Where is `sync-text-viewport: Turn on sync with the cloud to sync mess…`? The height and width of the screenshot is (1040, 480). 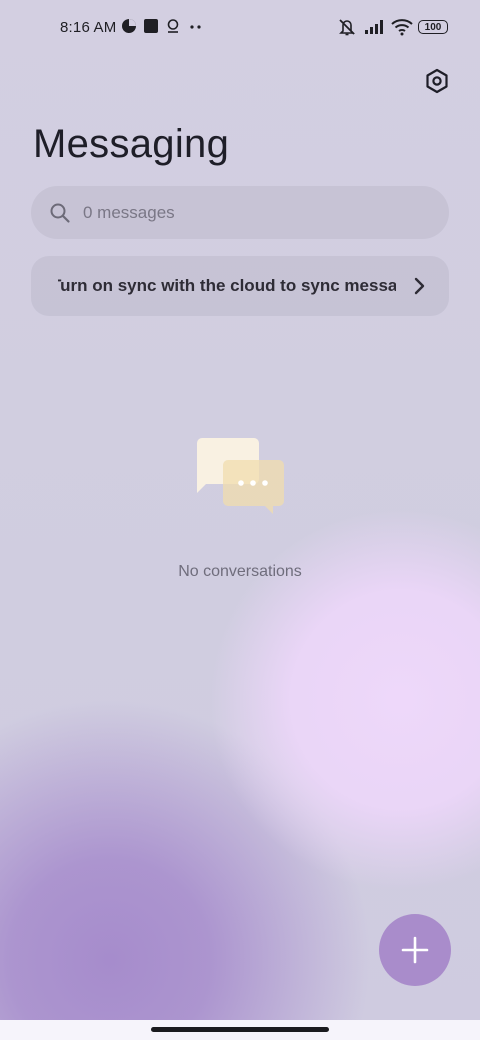 sync-text-viewport: Turn on sync with the cloud to sync mess… is located at coordinates (227, 286).